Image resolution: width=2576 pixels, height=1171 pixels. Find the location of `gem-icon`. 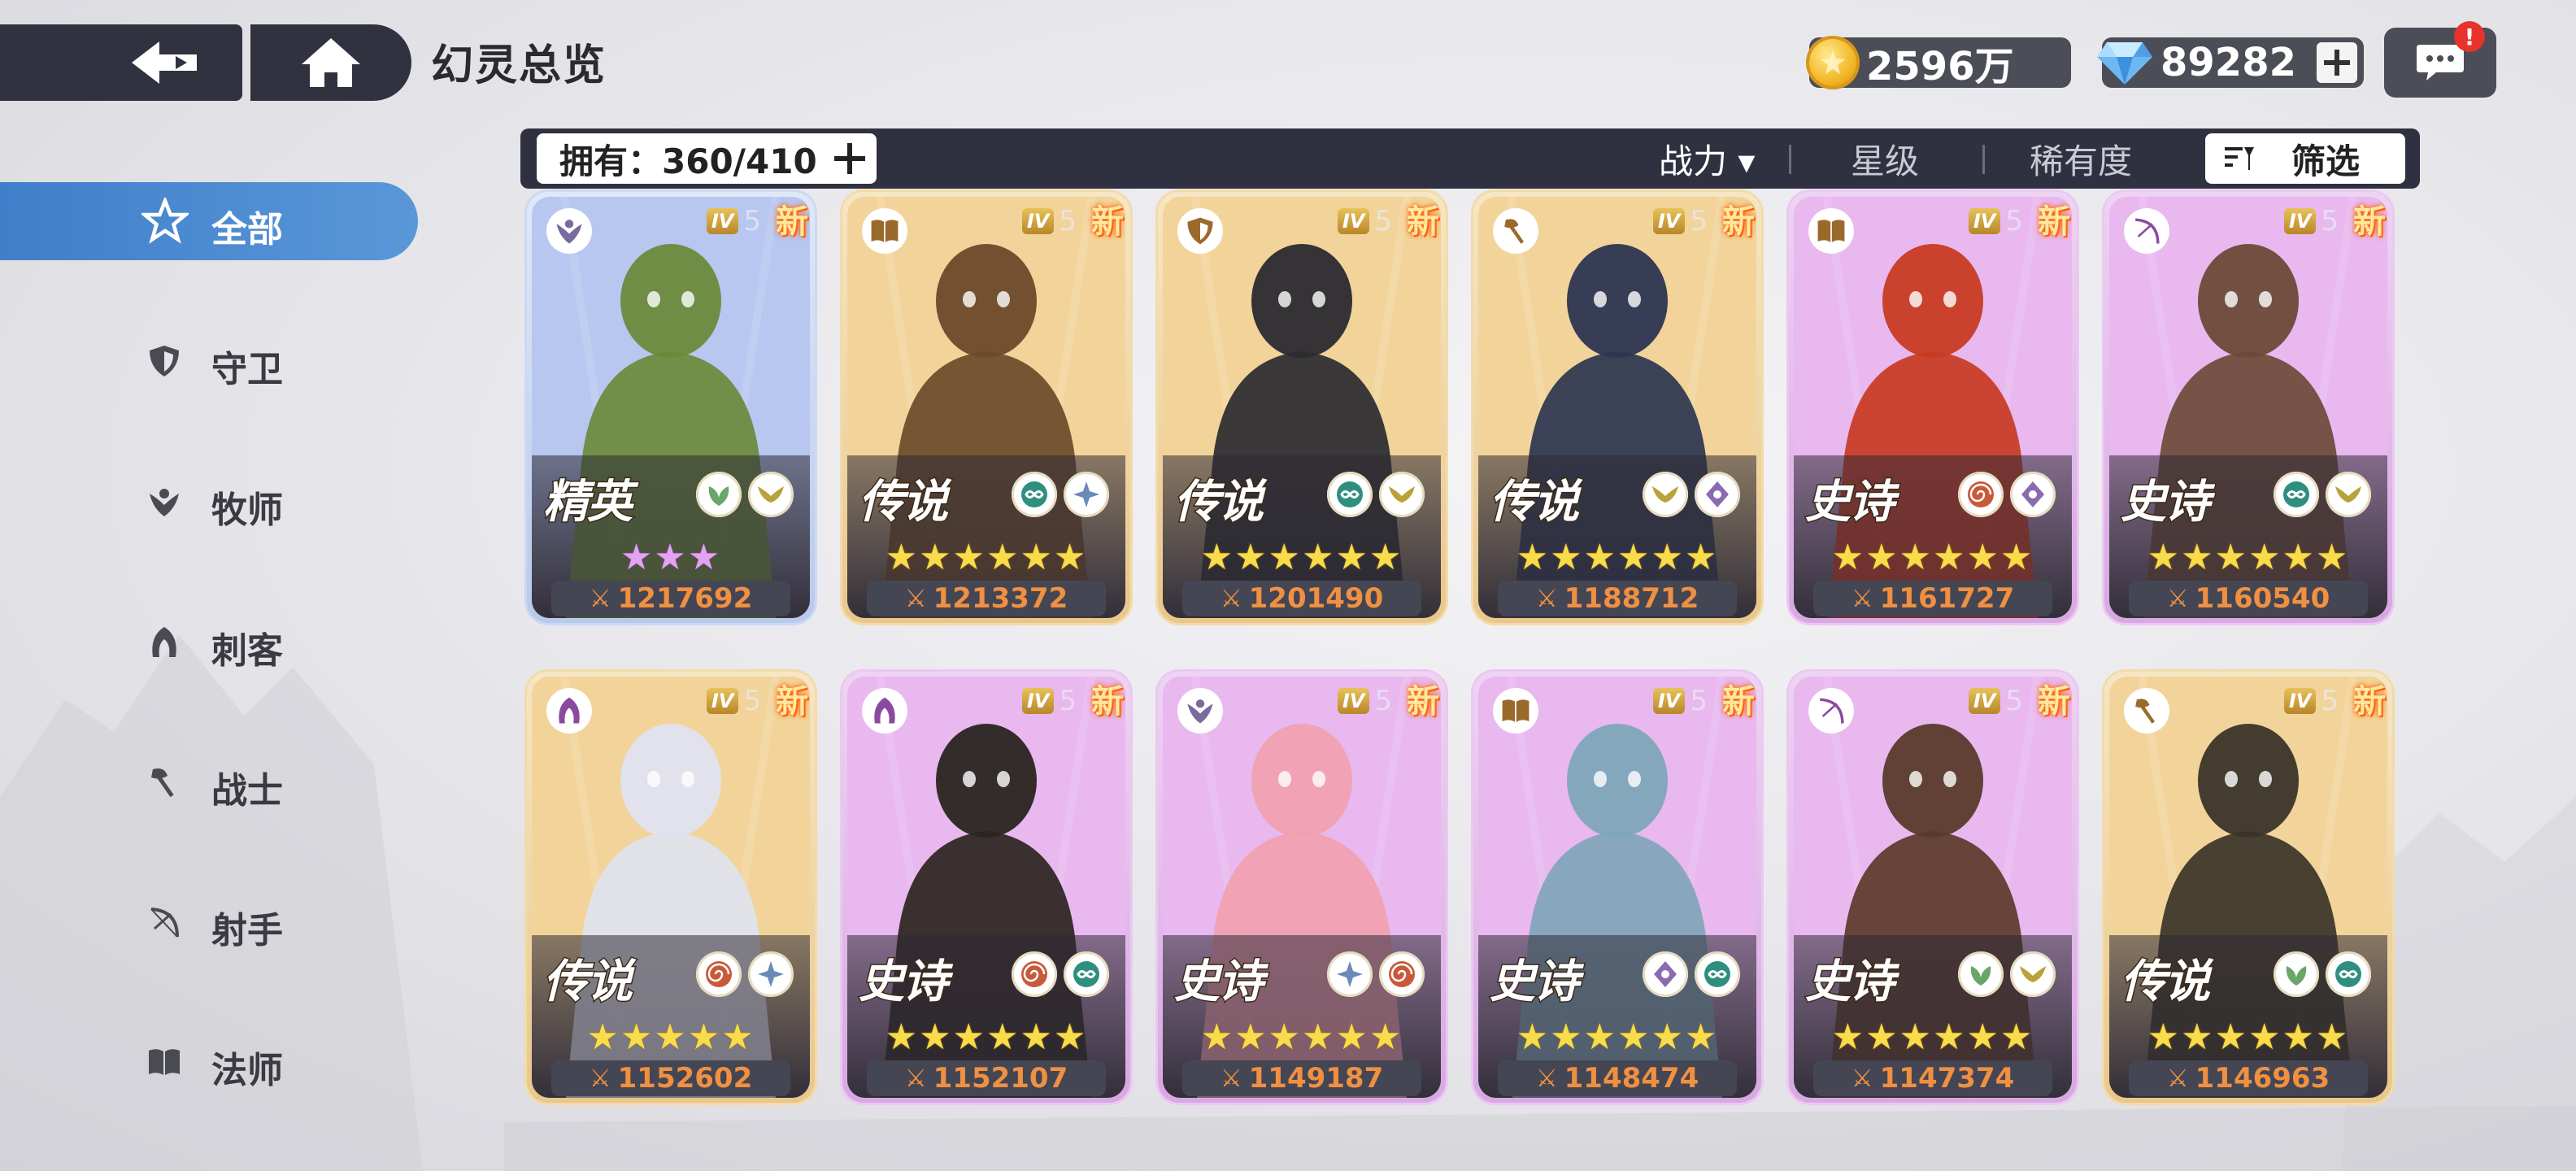

gem-icon is located at coordinates (2125, 64).